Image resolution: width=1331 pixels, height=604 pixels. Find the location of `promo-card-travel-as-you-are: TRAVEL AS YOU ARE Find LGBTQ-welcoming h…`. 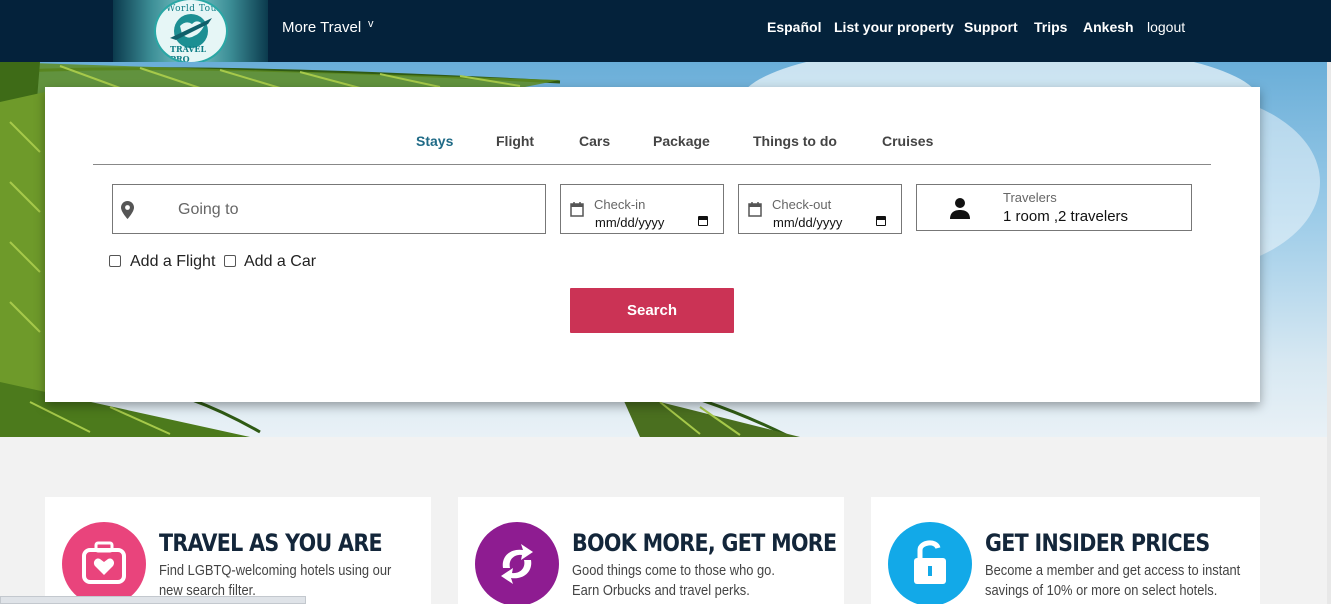

promo-card-travel-as-you-are: TRAVEL AS YOU ARE Find LGBTQ-welcoming h… is located at coordinates (238, 550).